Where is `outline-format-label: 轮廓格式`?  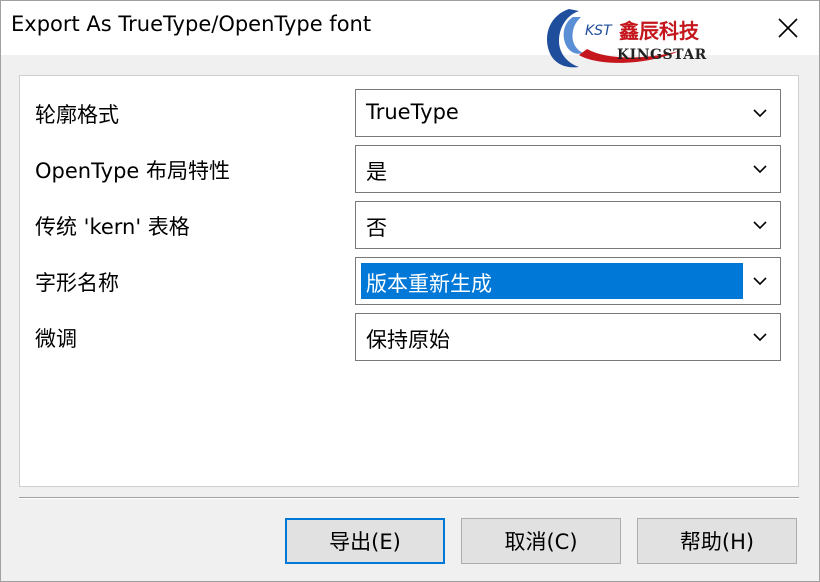 outline-format-label: 轮廓格式 is located at coordinates (77, 115).